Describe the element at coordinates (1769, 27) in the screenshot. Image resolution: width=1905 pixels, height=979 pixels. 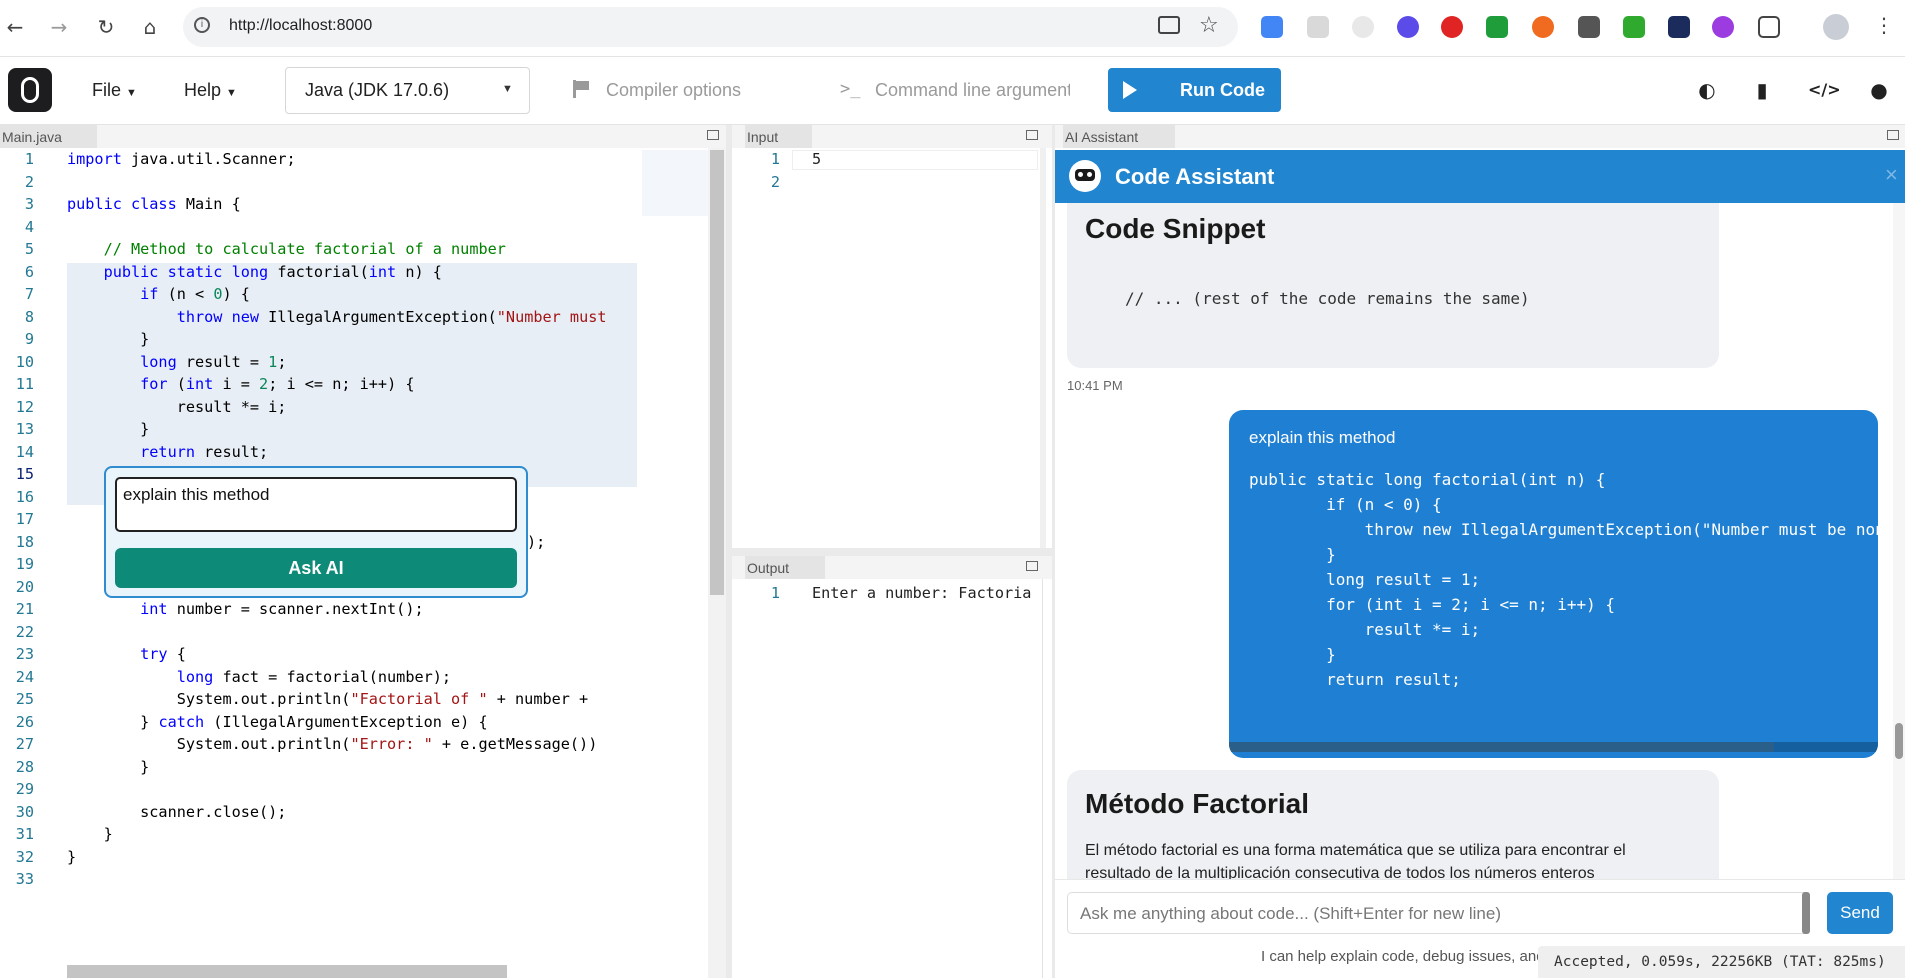
I see `extensions-puzzle-icon` at that location.